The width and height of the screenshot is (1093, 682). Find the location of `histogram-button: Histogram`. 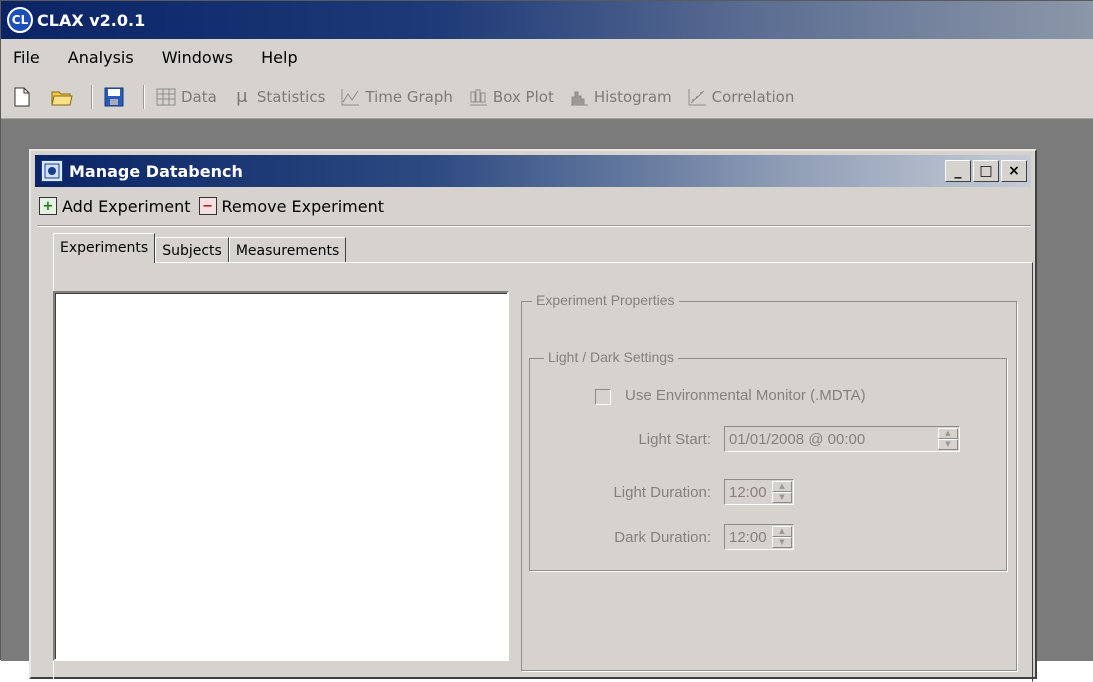

histogram-button: Histogram is located at coordinates (620, 97).